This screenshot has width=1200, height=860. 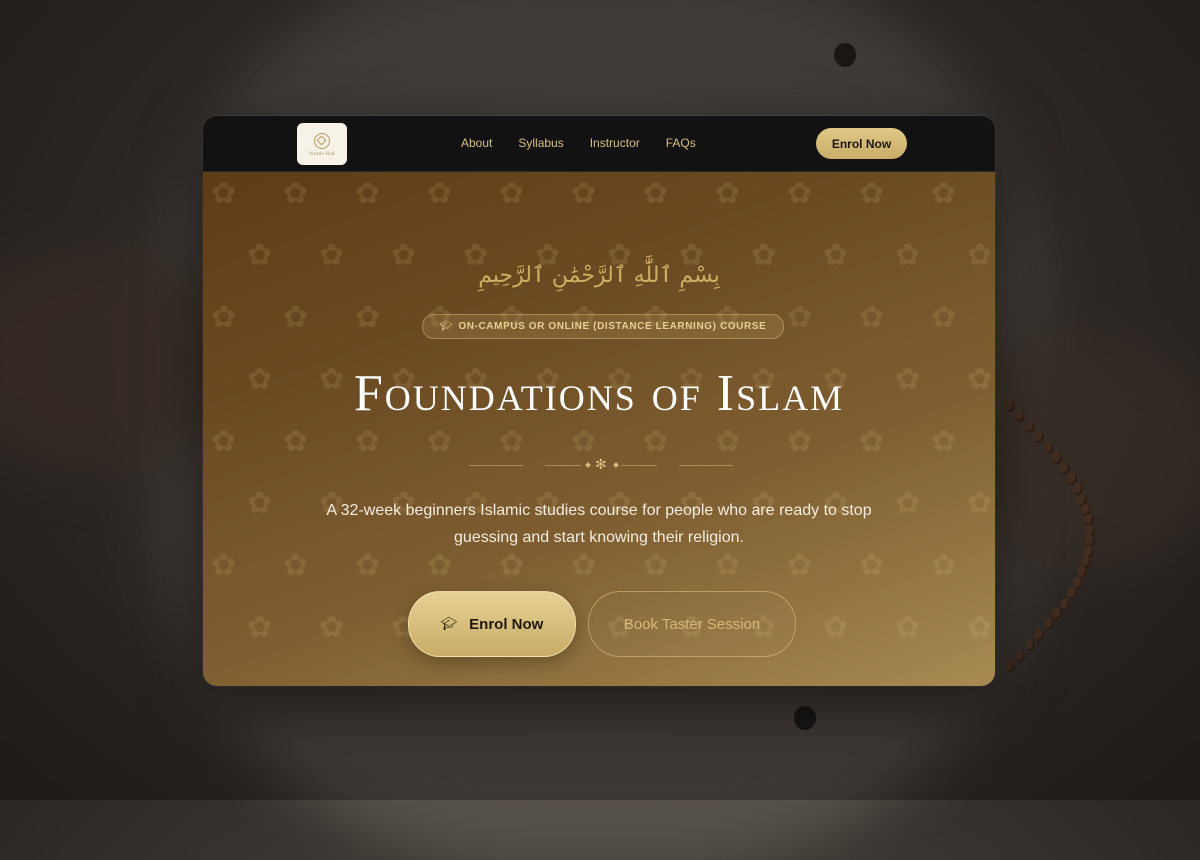 I want to click on flower-ornament-icon: ✻, so click(x=601, y=465).